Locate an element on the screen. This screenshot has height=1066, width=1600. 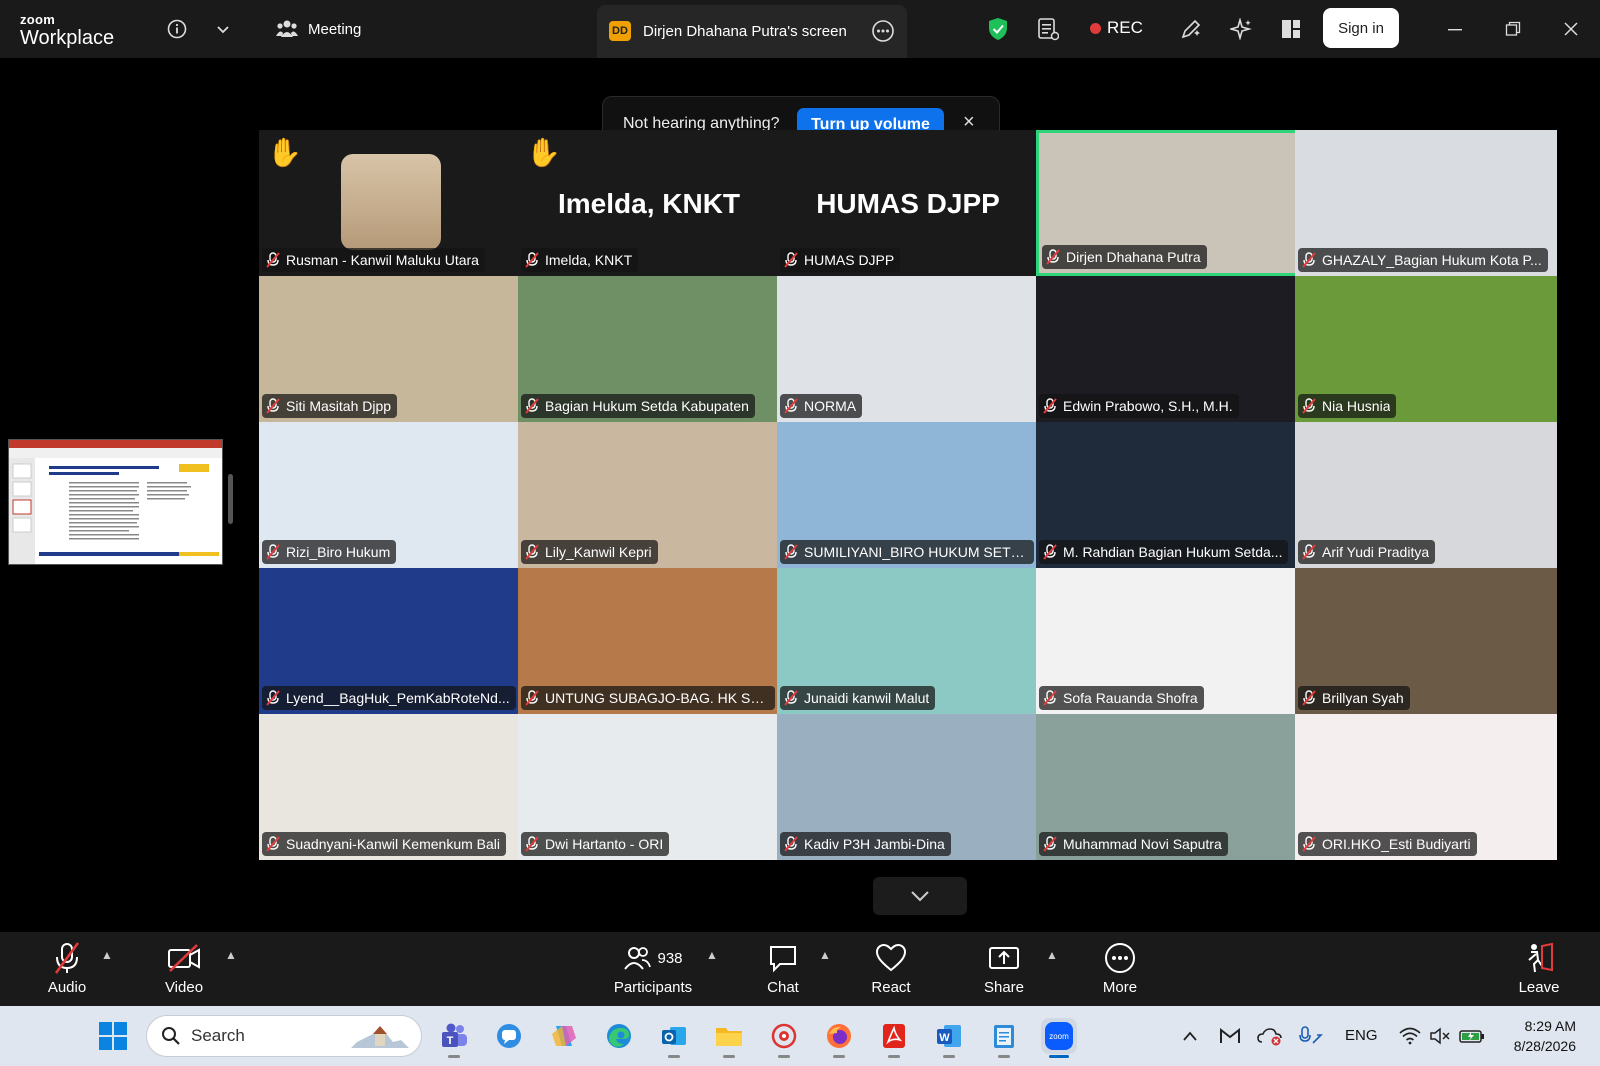
word-app-icon: W is located at coordinates (949, 1038).